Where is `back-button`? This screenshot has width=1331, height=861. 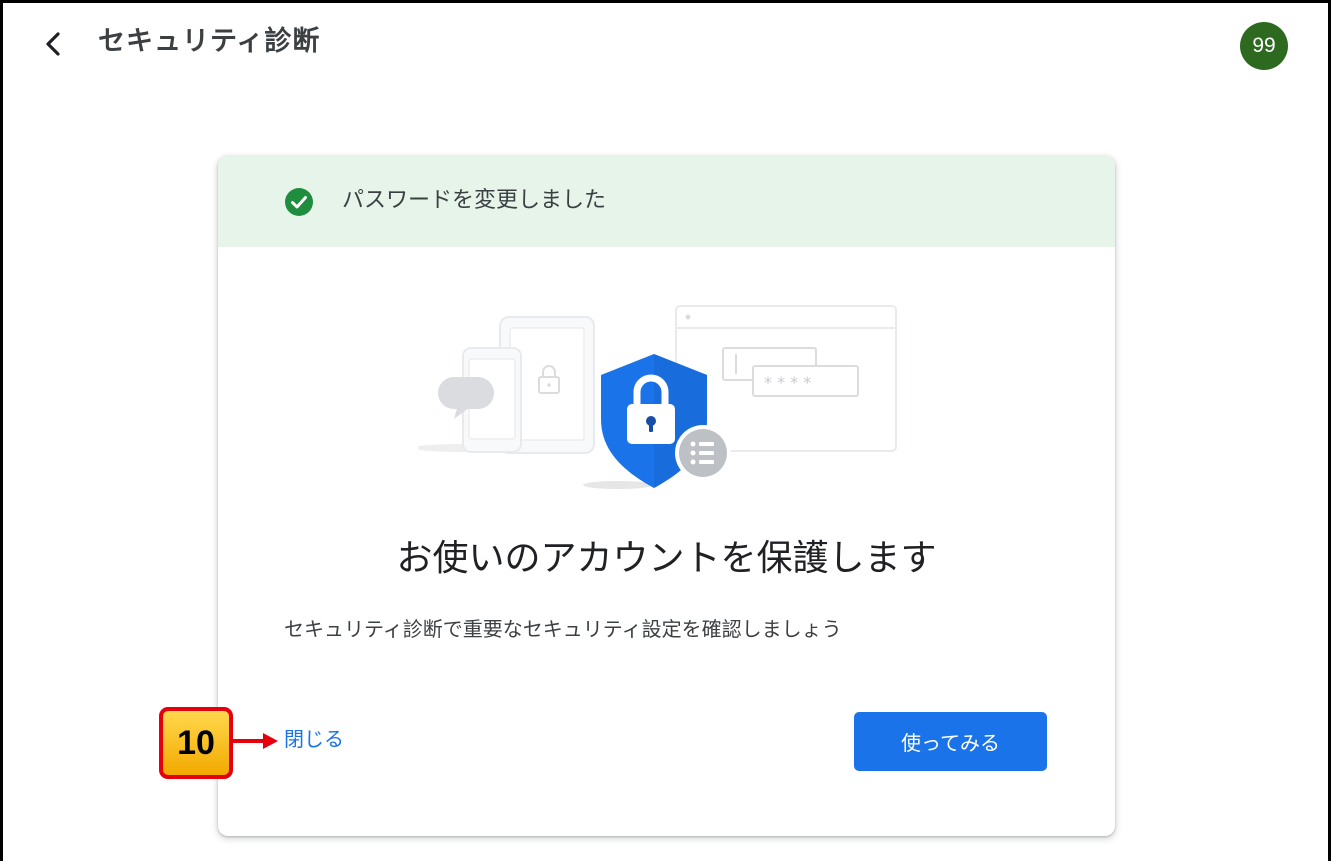 back-button is located at coordinates (54, 44).